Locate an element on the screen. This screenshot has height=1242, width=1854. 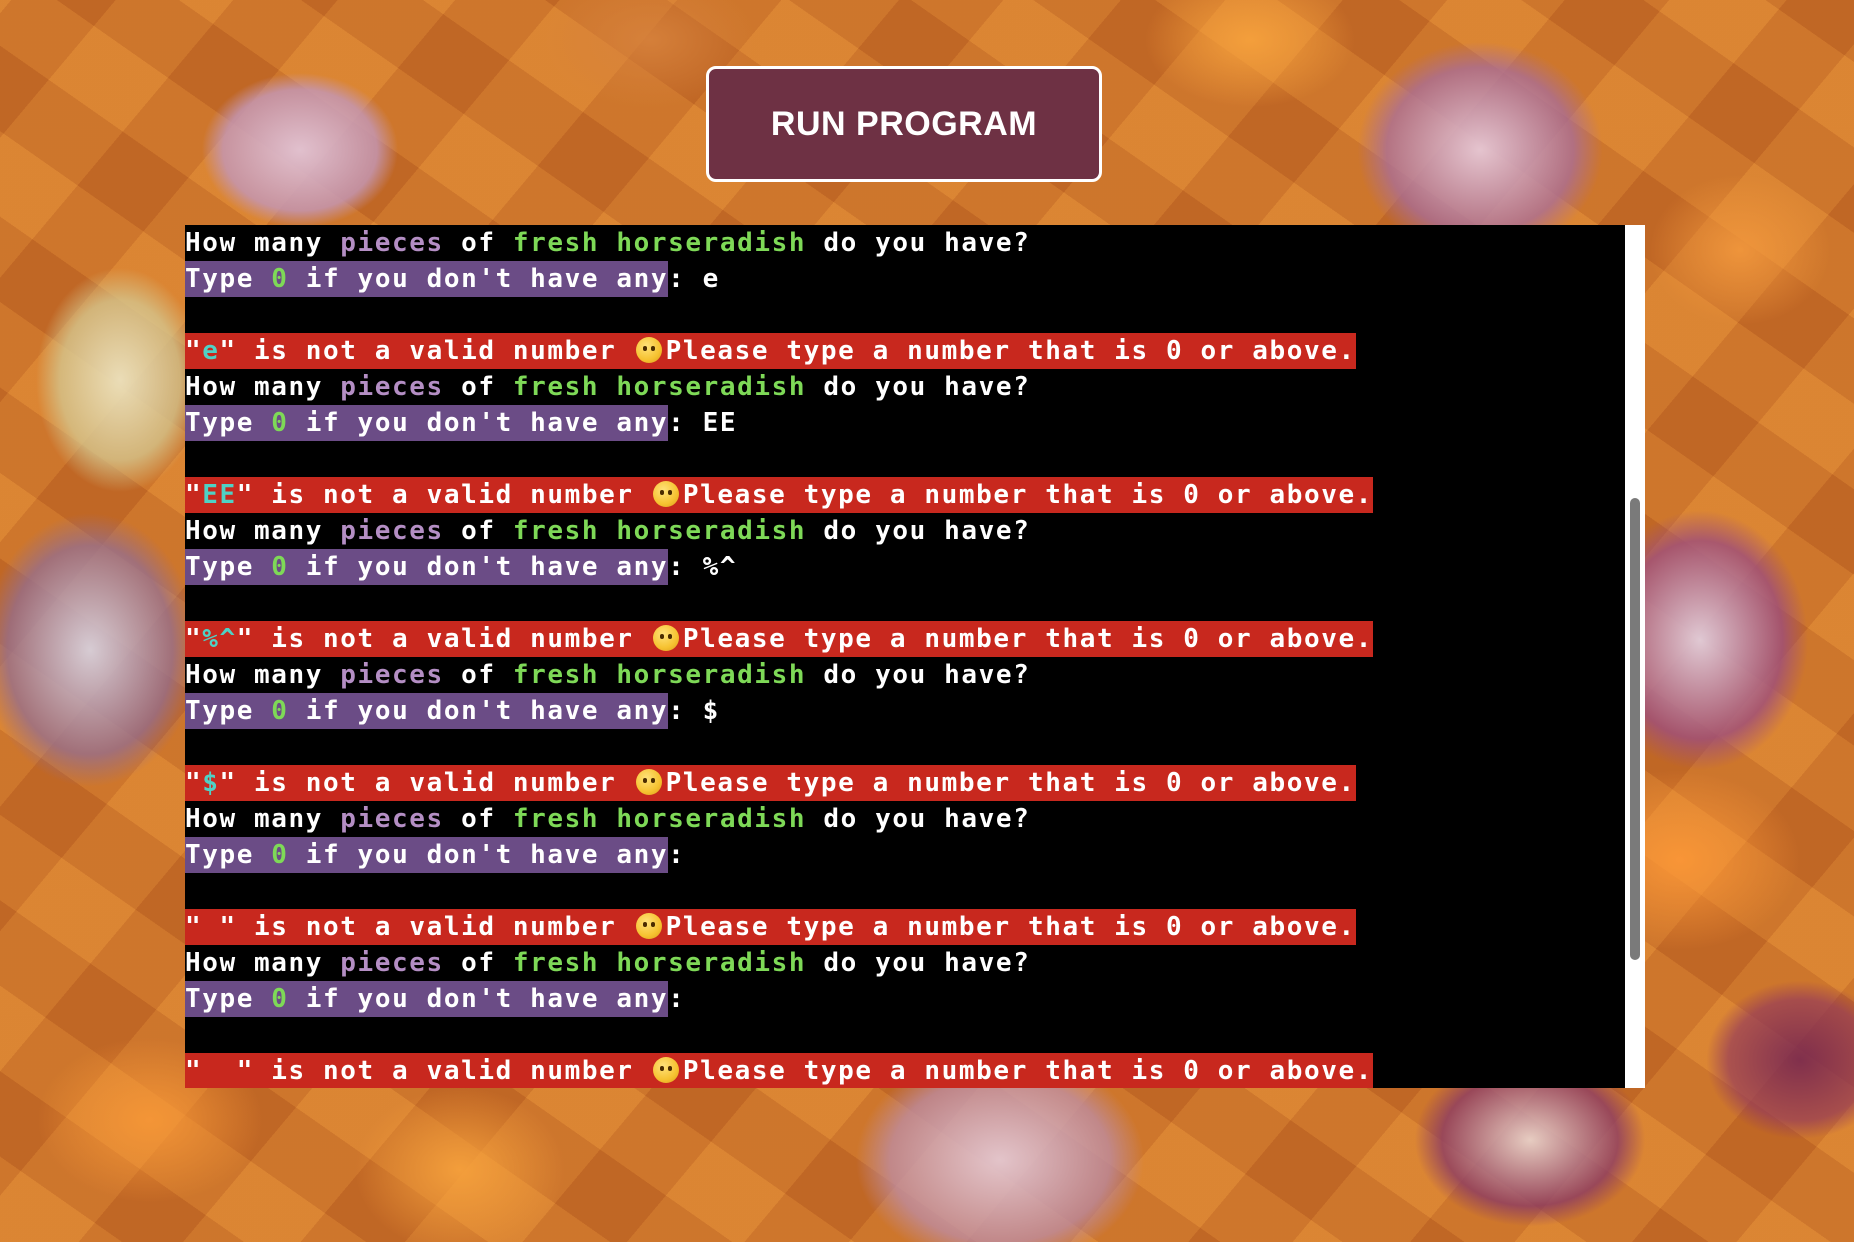
terminal-scrollbar is located at coordinates (1635, 656).